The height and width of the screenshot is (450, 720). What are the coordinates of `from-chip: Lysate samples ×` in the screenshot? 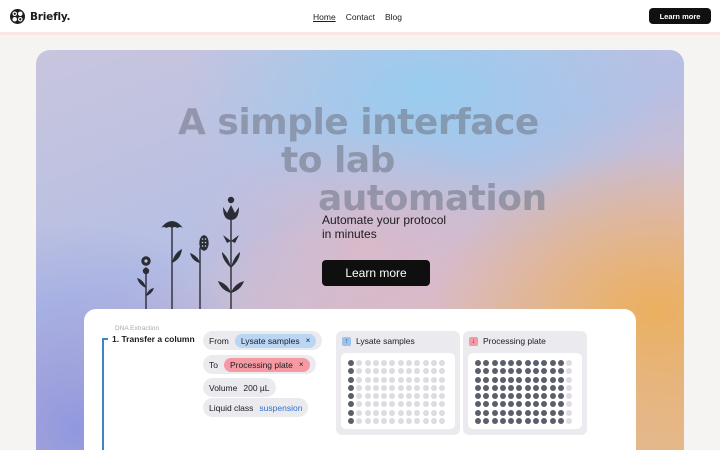 It's located at (275, 340).